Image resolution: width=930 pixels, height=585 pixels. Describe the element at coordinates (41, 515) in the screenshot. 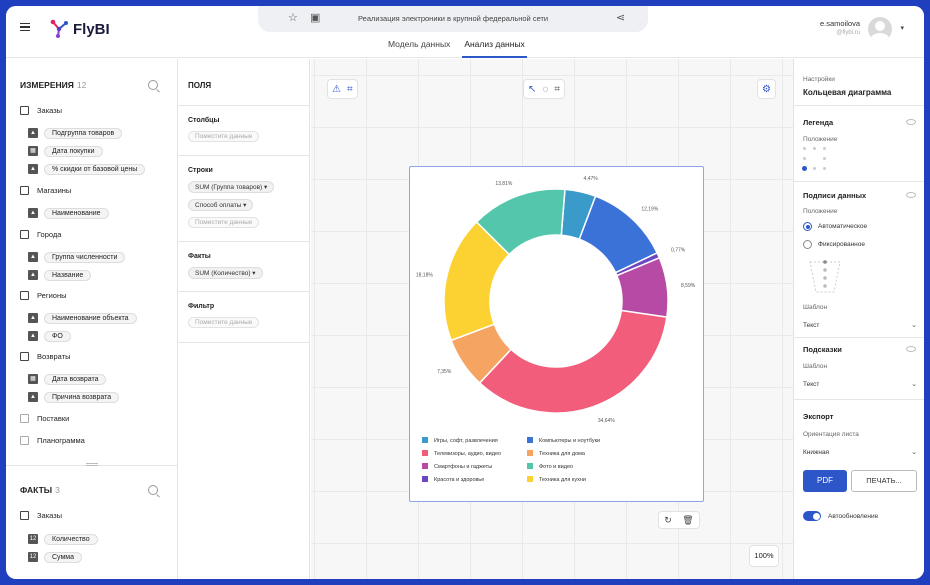

I see `group-facts-orders: Заказы` at that location.